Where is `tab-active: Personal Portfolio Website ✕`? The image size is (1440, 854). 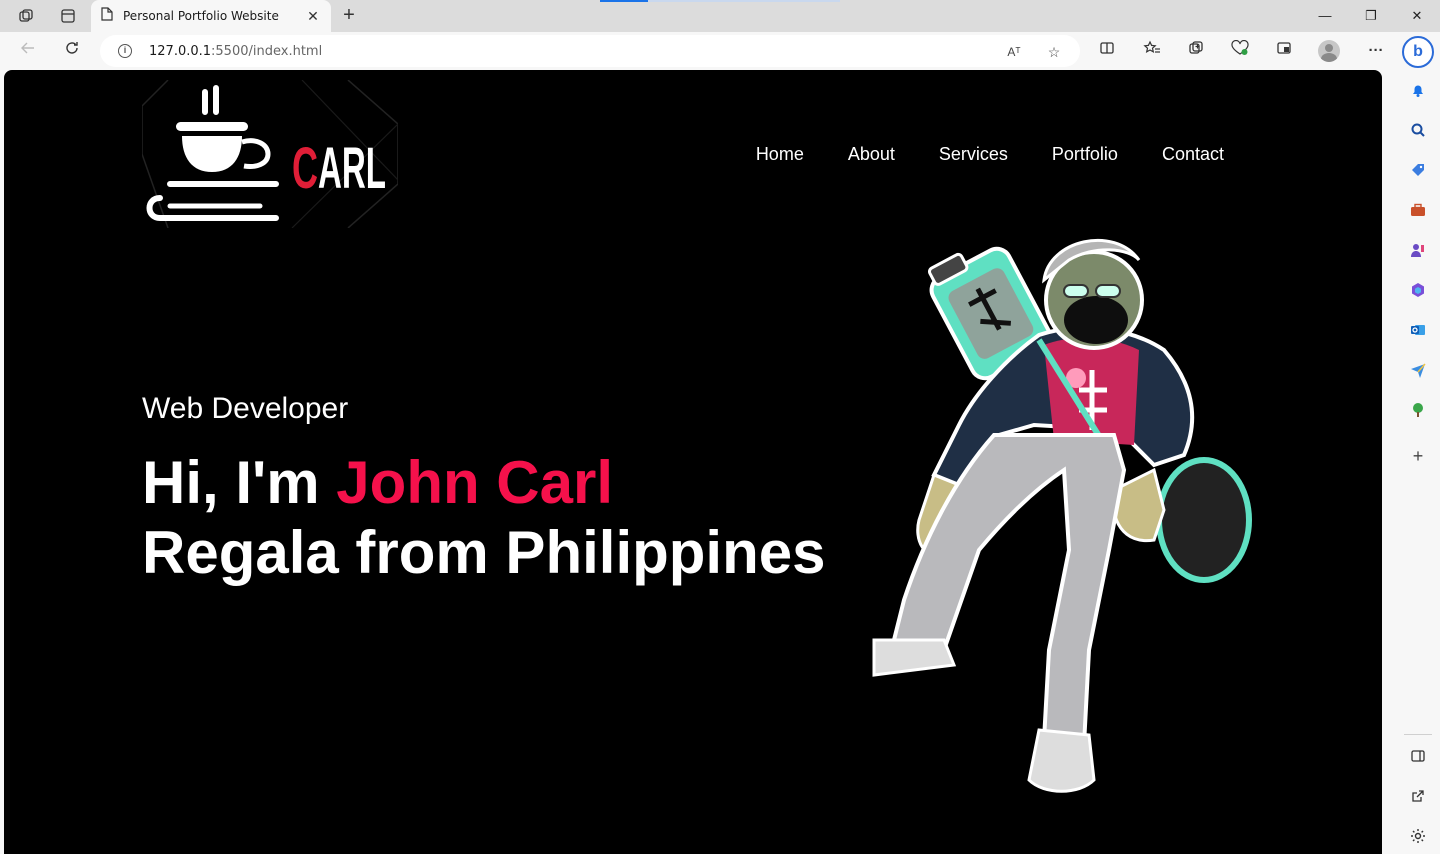
tab-active: Personal Portfolio Website ✕ is located at coordinates (211, 16).